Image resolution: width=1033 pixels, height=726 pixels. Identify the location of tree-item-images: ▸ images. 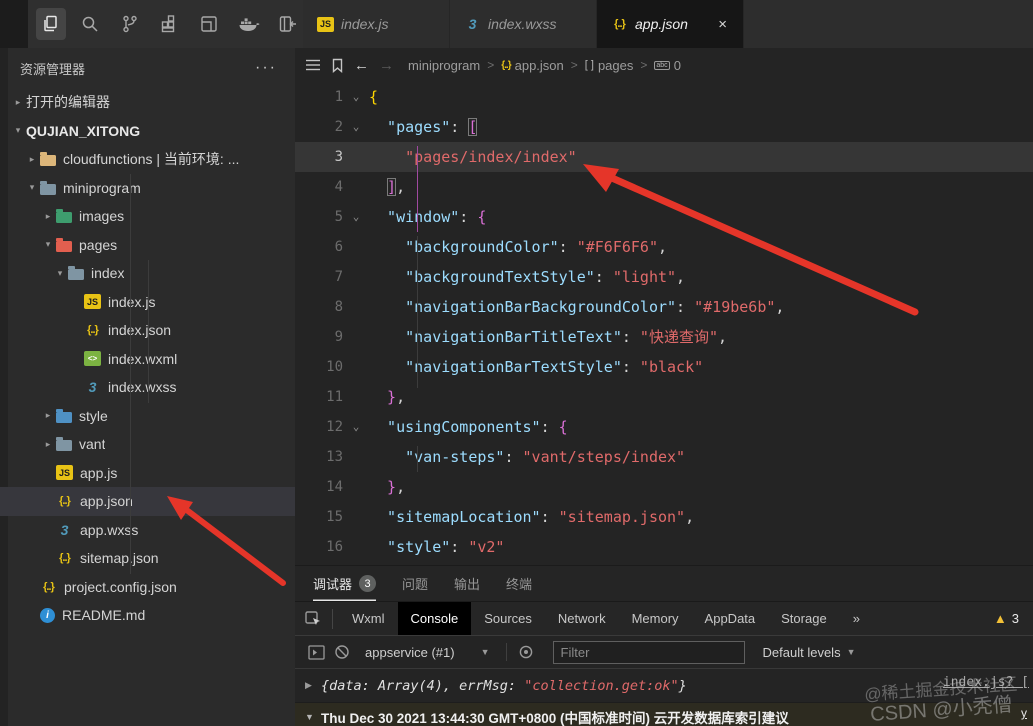
(147, 216).